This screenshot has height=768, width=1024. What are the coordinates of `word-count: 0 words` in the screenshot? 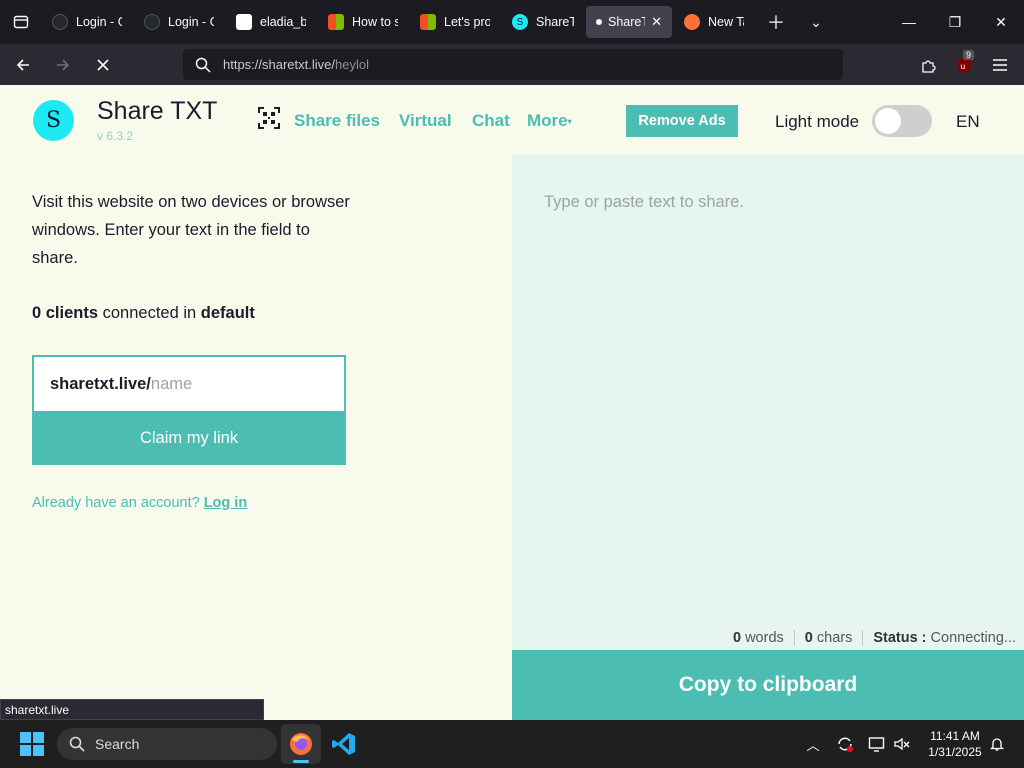 It's located at (758, 638).